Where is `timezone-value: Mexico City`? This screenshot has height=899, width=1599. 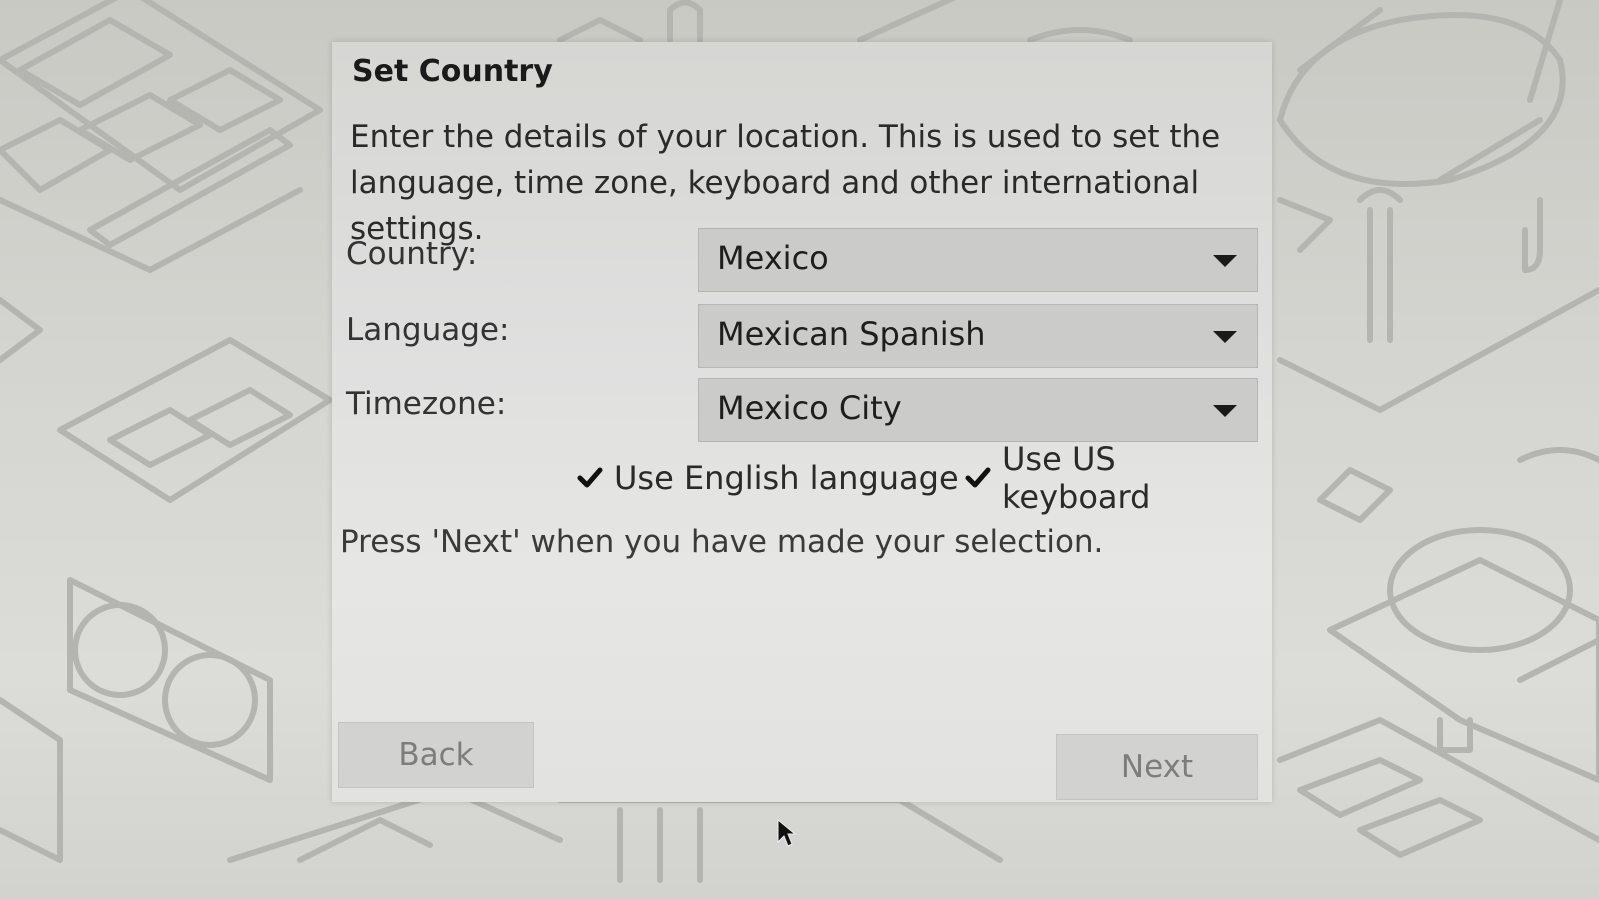
timezone-value: Mexico City is located at coordinates (809, 408).